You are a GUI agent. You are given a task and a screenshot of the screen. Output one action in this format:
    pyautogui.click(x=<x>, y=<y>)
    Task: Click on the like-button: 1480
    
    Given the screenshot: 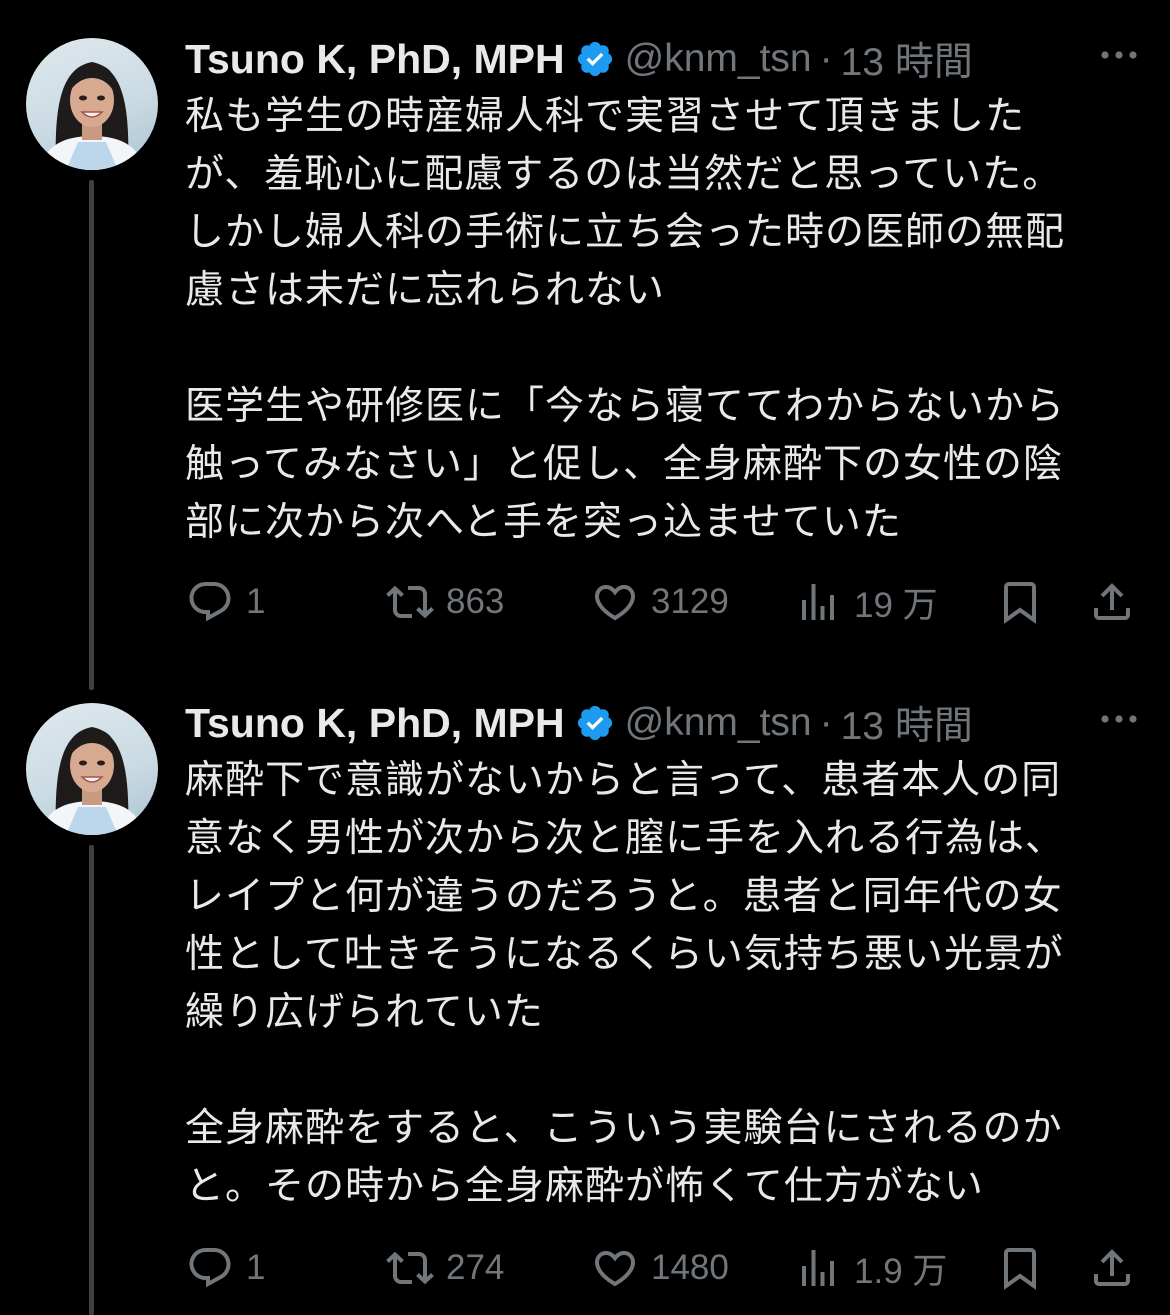 What is the action you would take?
    pyautogui.click(x=660, y=1268)
    